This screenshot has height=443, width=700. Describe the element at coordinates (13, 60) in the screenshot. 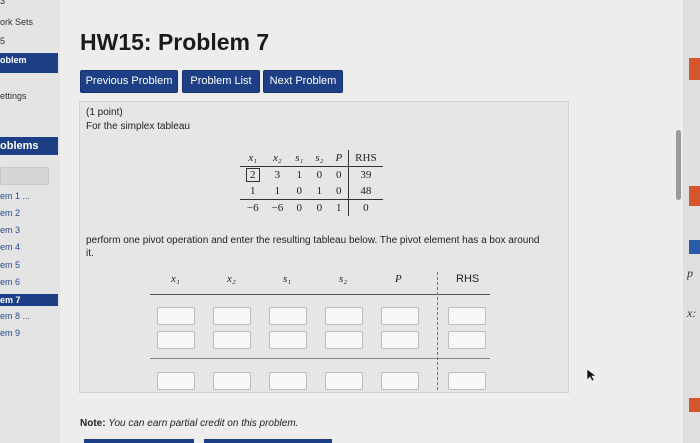

I see `sidebar-item-problem-label: oblem` at that location.